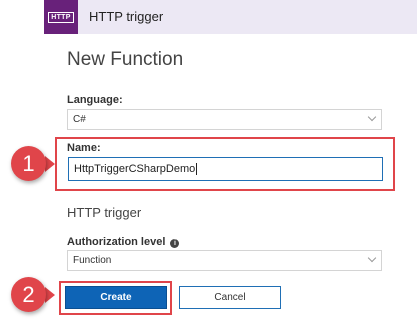  I want to click on page-title: New Function, so click(125, 59).